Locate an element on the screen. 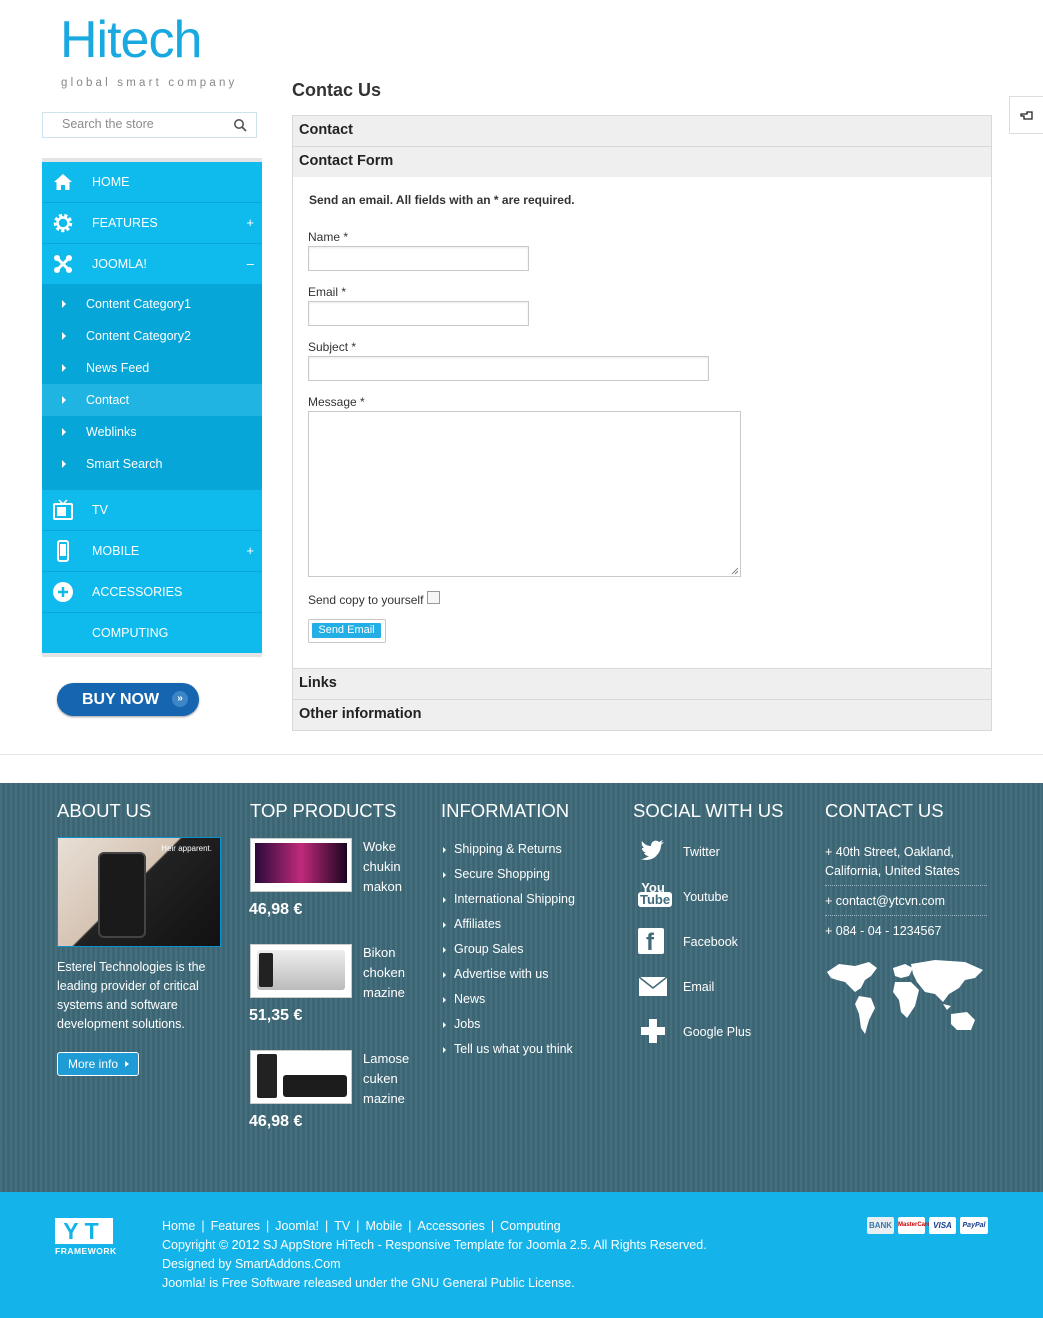  double-chevron-right-icon: » is located at coordinates (180, 699).